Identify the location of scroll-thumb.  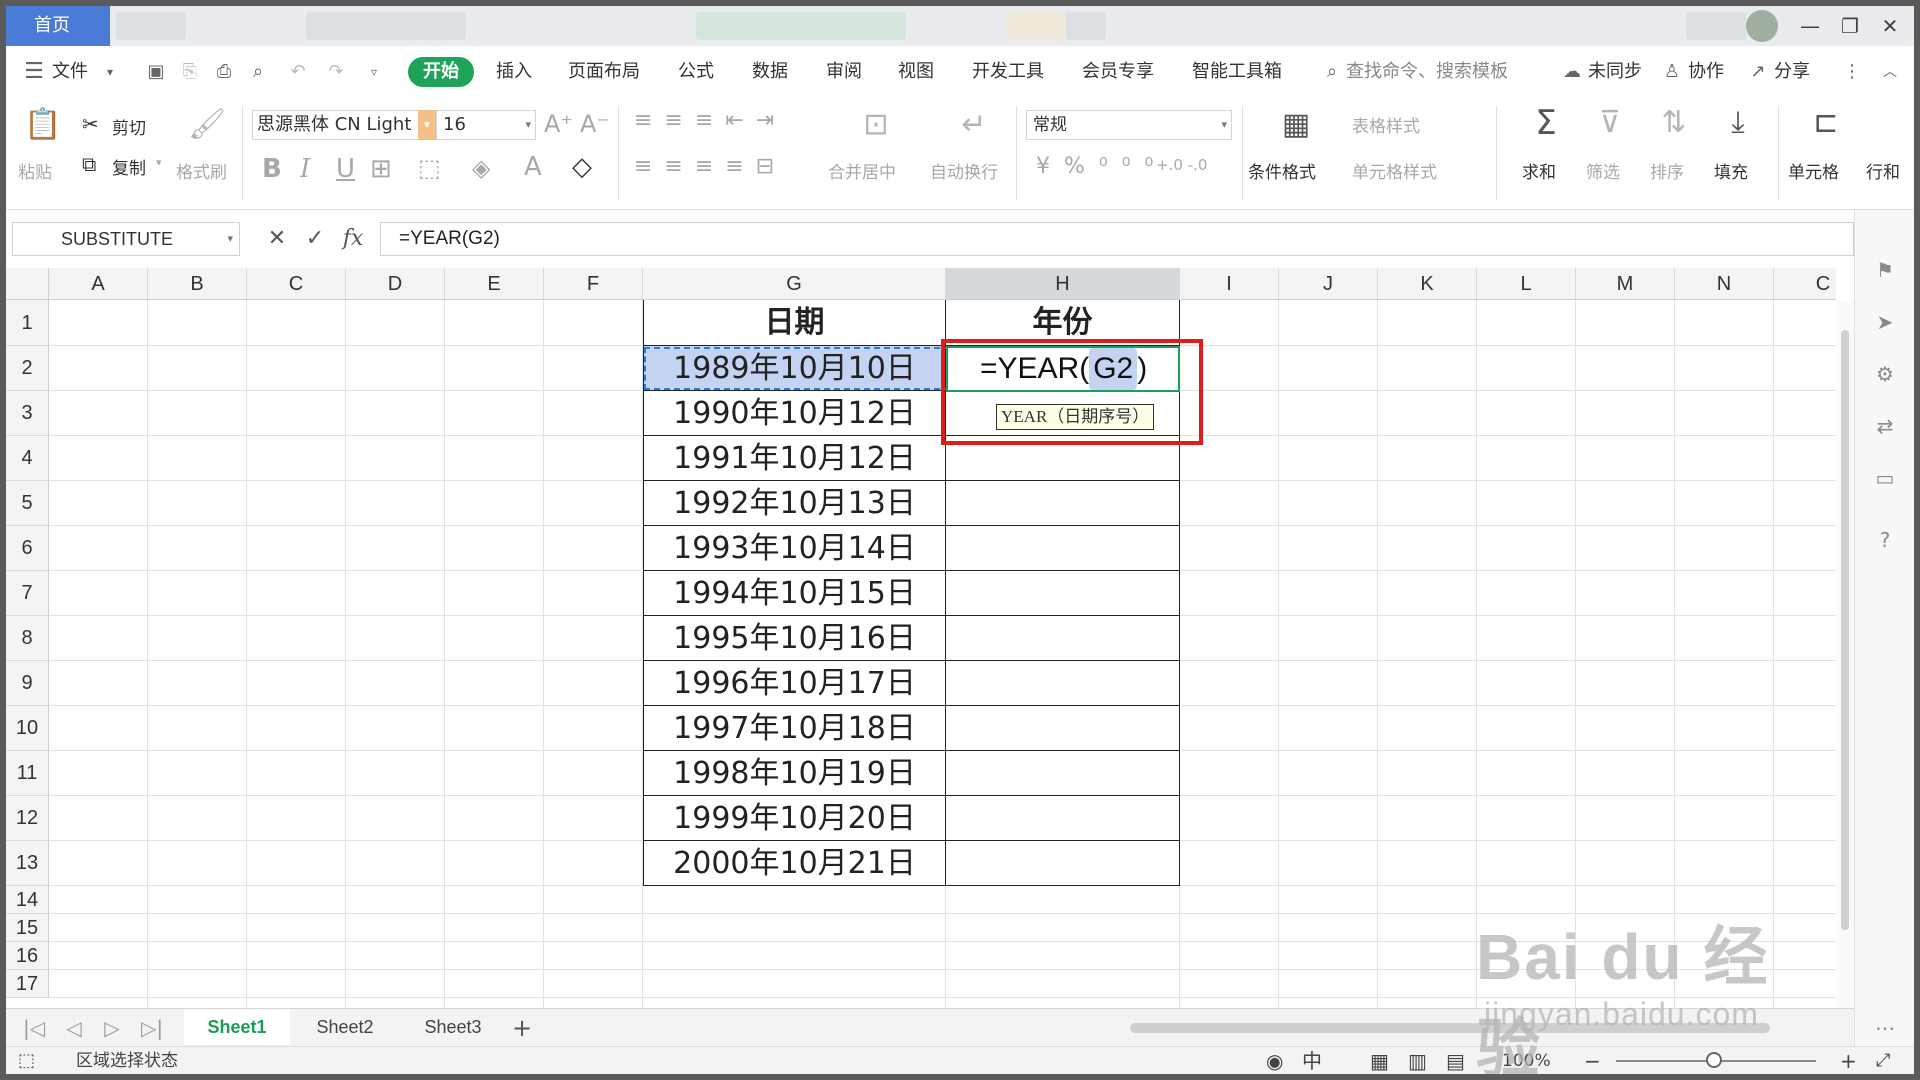
(1845, 630).